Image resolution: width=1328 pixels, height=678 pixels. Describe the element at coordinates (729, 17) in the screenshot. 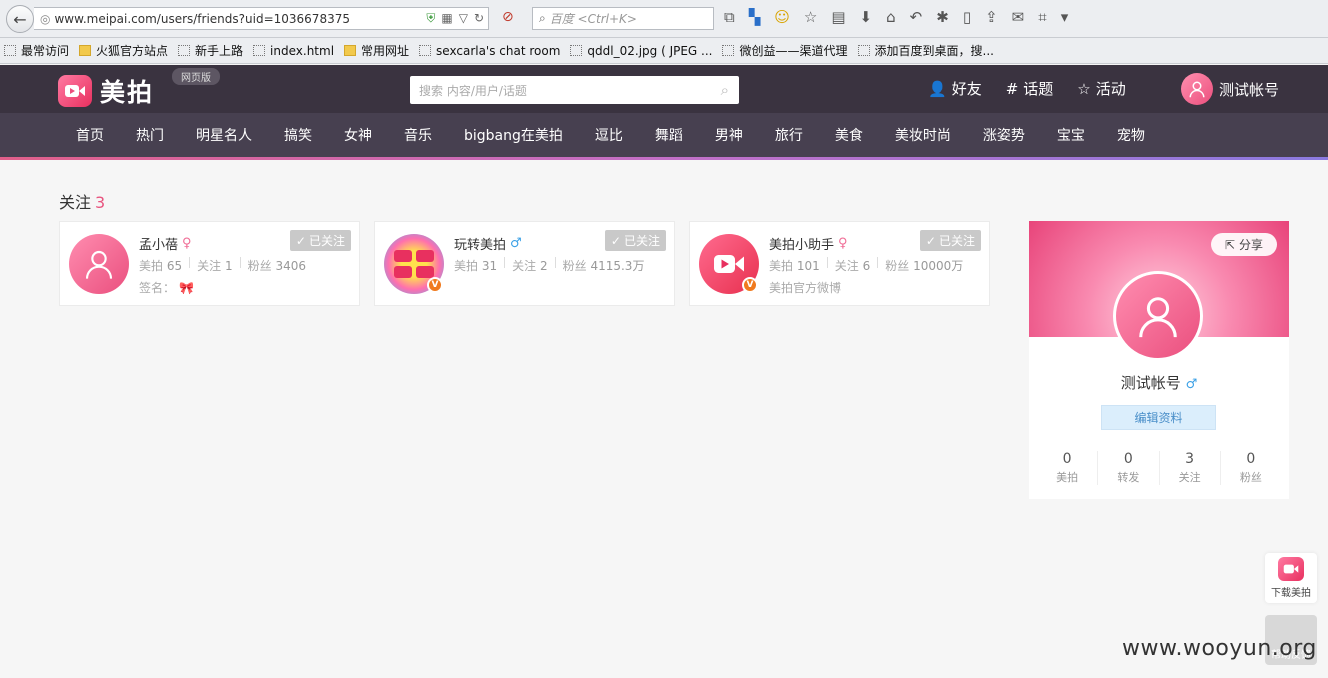

I see `screenshot-icon: ⧉` at that location.